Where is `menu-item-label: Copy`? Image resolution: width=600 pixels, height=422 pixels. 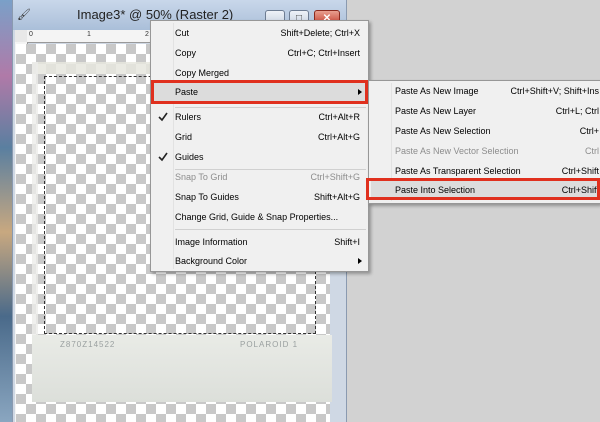 menu-item-label: Copy is located at coordinates (186, 53).